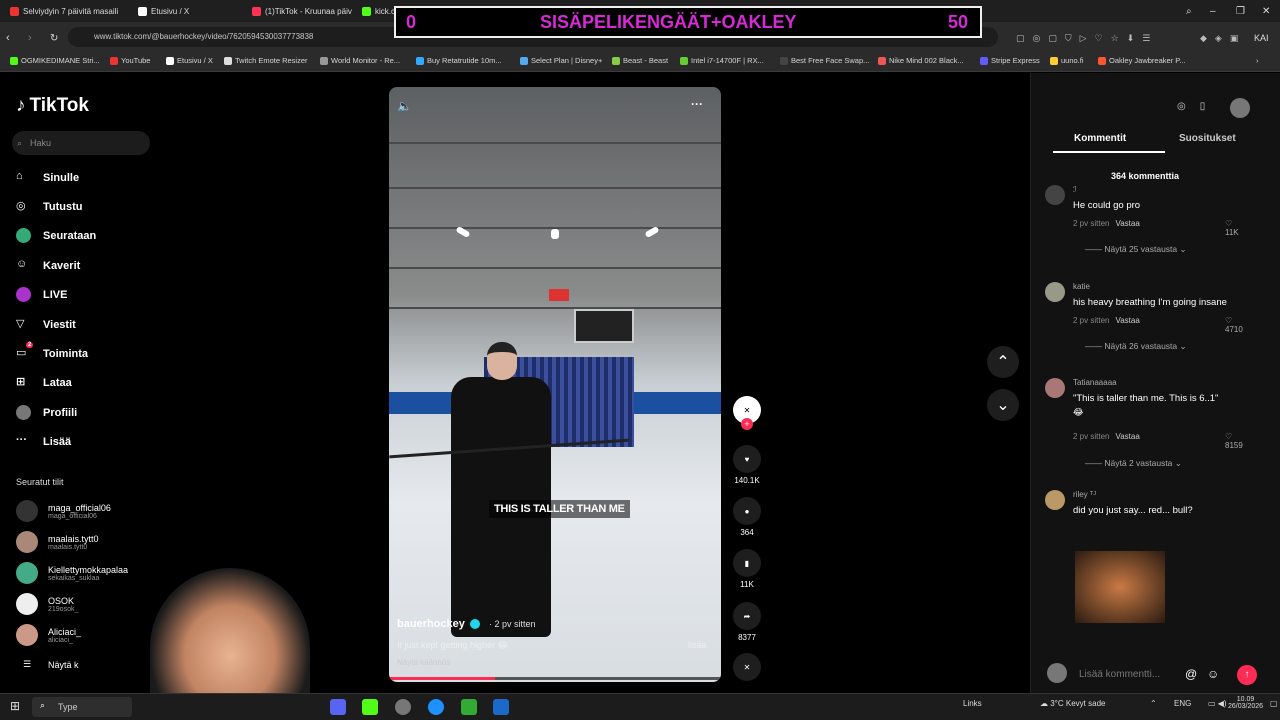  What do you see at coordinates (81, 143) in the screenshot?
I see `search-input: ⌕ Haku` at bounding box center [81, 143].